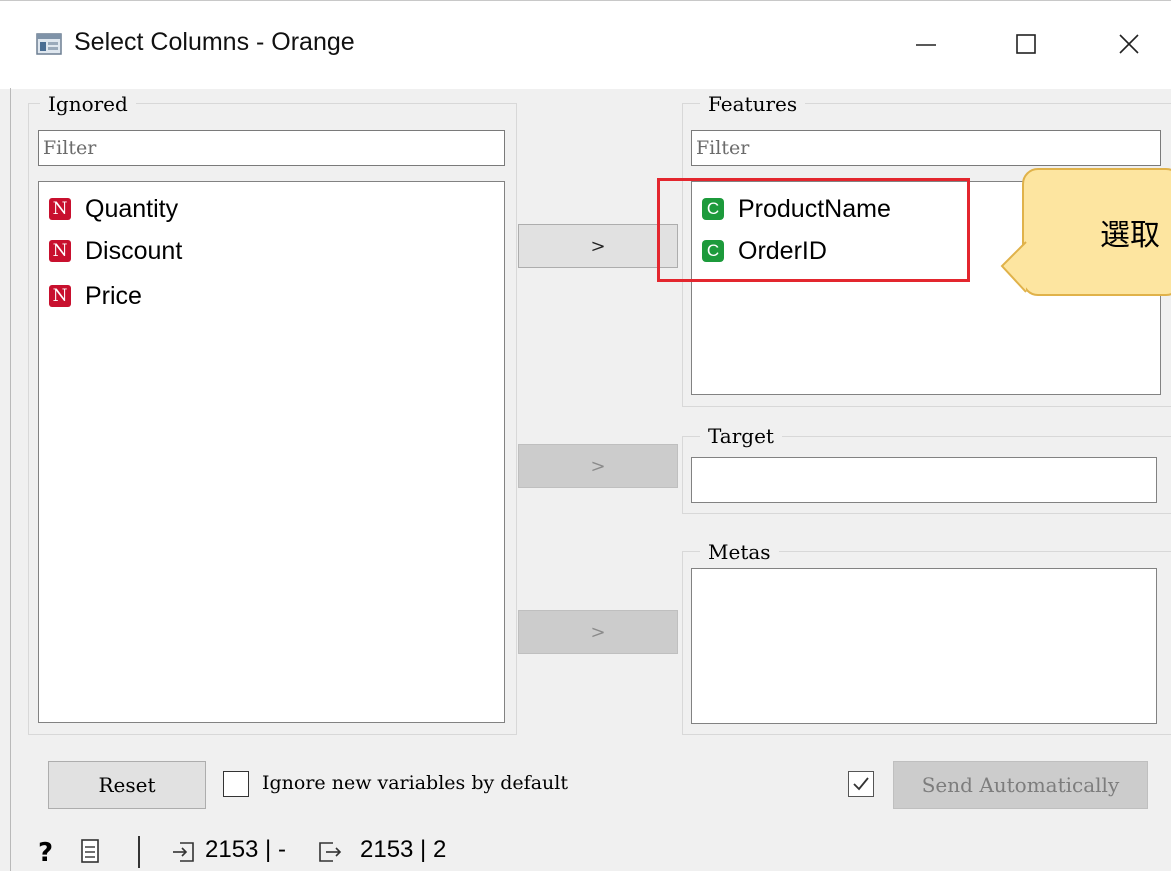 The height and width of the screenshot is (871, 1171). What do you see at coordinates (403, 849) in the screenshot?
I see `output-count: 2153 | 2` at bounding box center [403, 849].